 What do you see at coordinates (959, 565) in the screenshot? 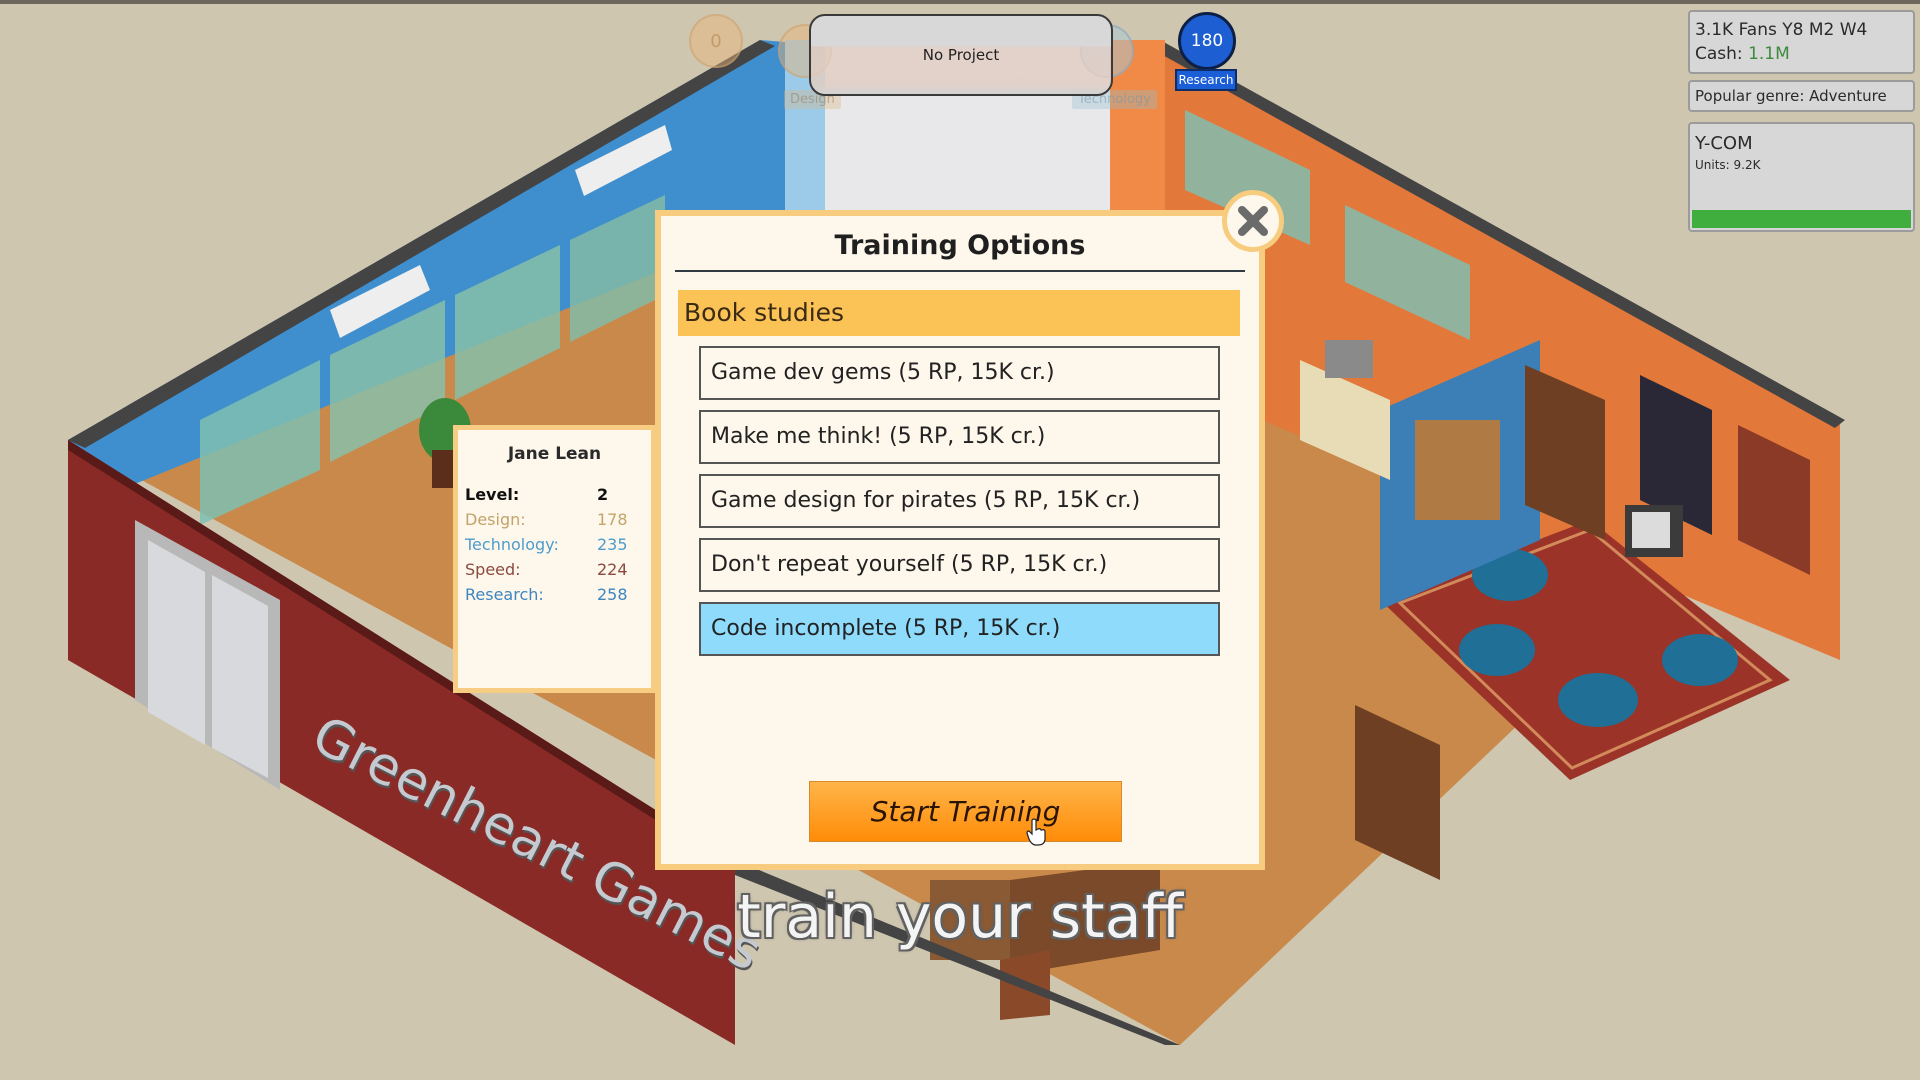
I see `training-option-dont-repeat-yourself: Don't repeat yourself (5 RP, 15K cr.)` at bounding box center [959, 565].